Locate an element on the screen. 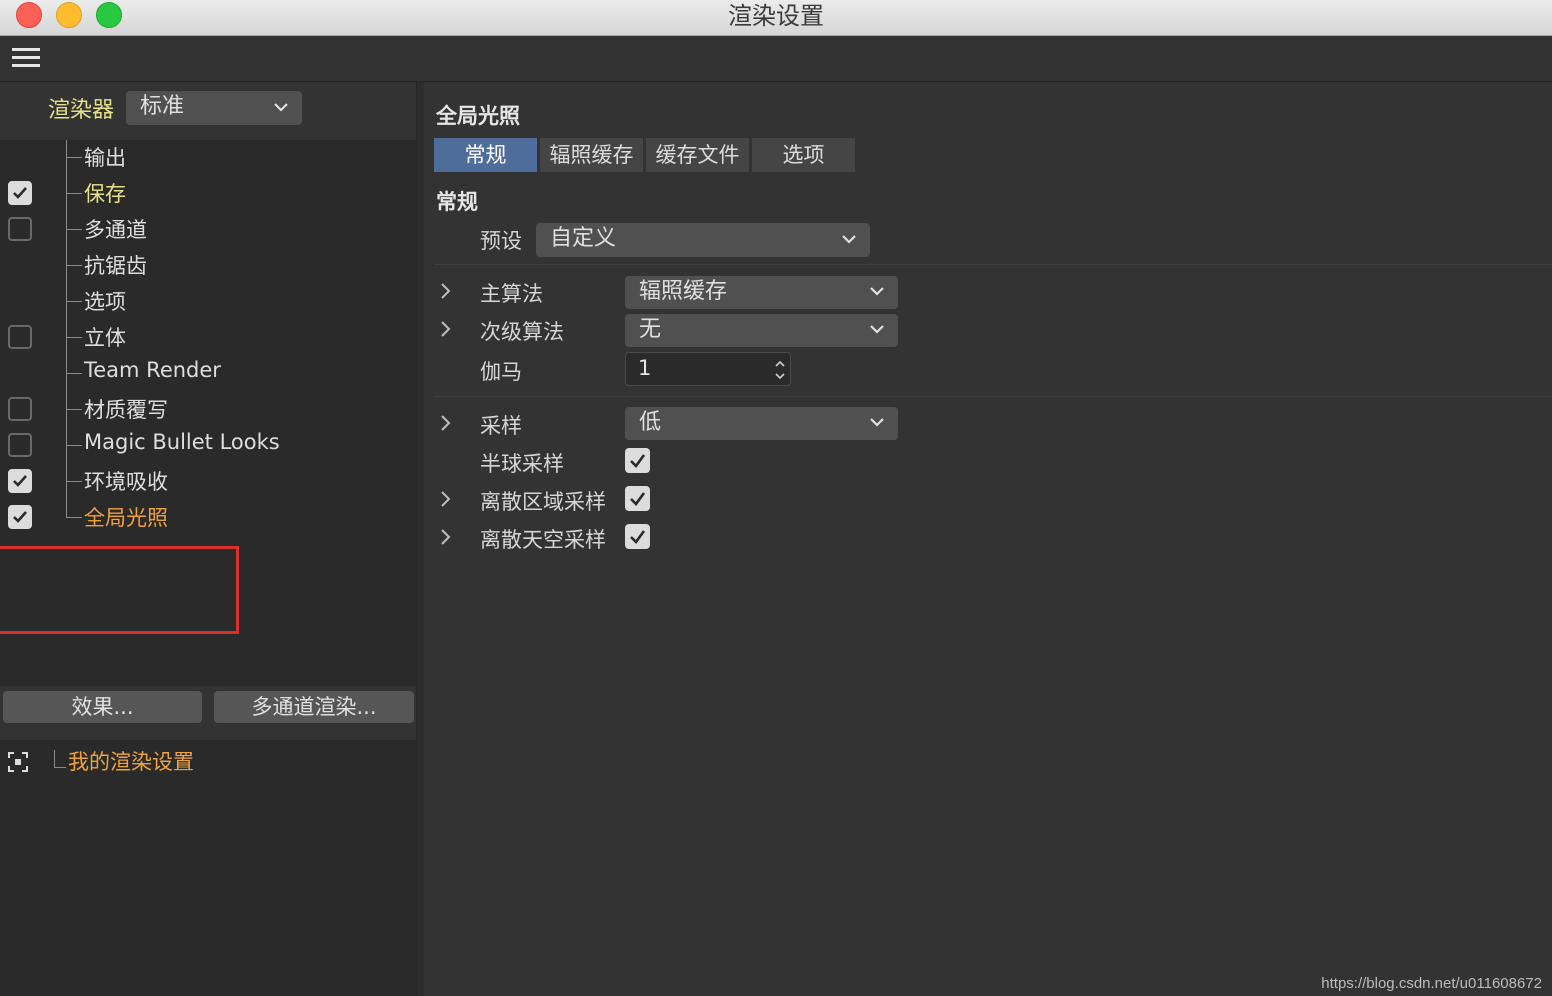  sidebar-item-label: Team Render is located at coordinates (152, 370).